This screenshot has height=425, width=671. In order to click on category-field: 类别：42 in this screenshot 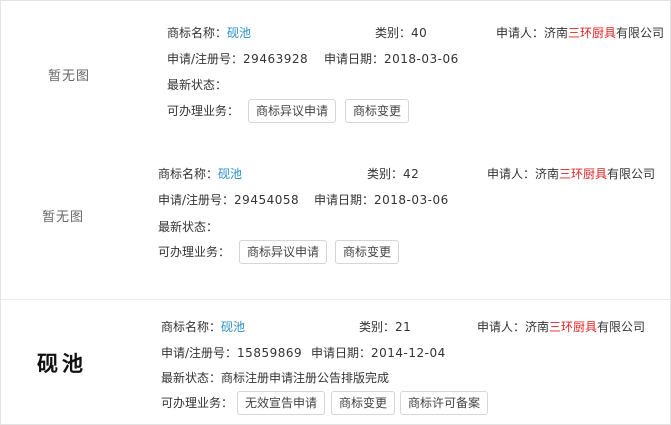, I will do `click(393, 174)`.